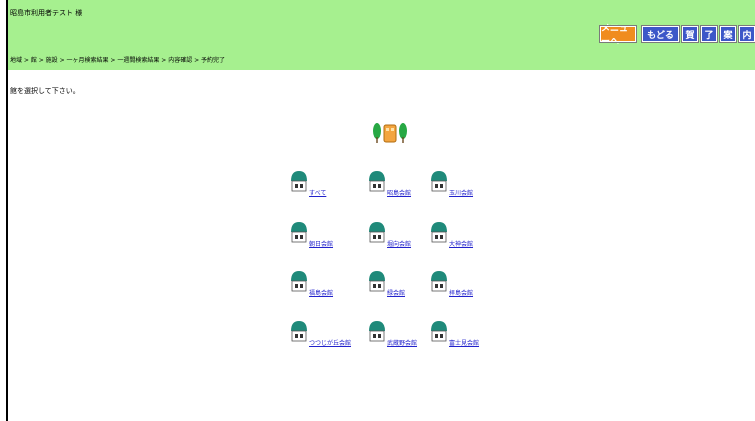 This screenshot has height=421, width=755. What do you see at coordinates (399, 244) in the screenshot?
I see `venue-label: 堀向会館` at bounding box center [399, 244].